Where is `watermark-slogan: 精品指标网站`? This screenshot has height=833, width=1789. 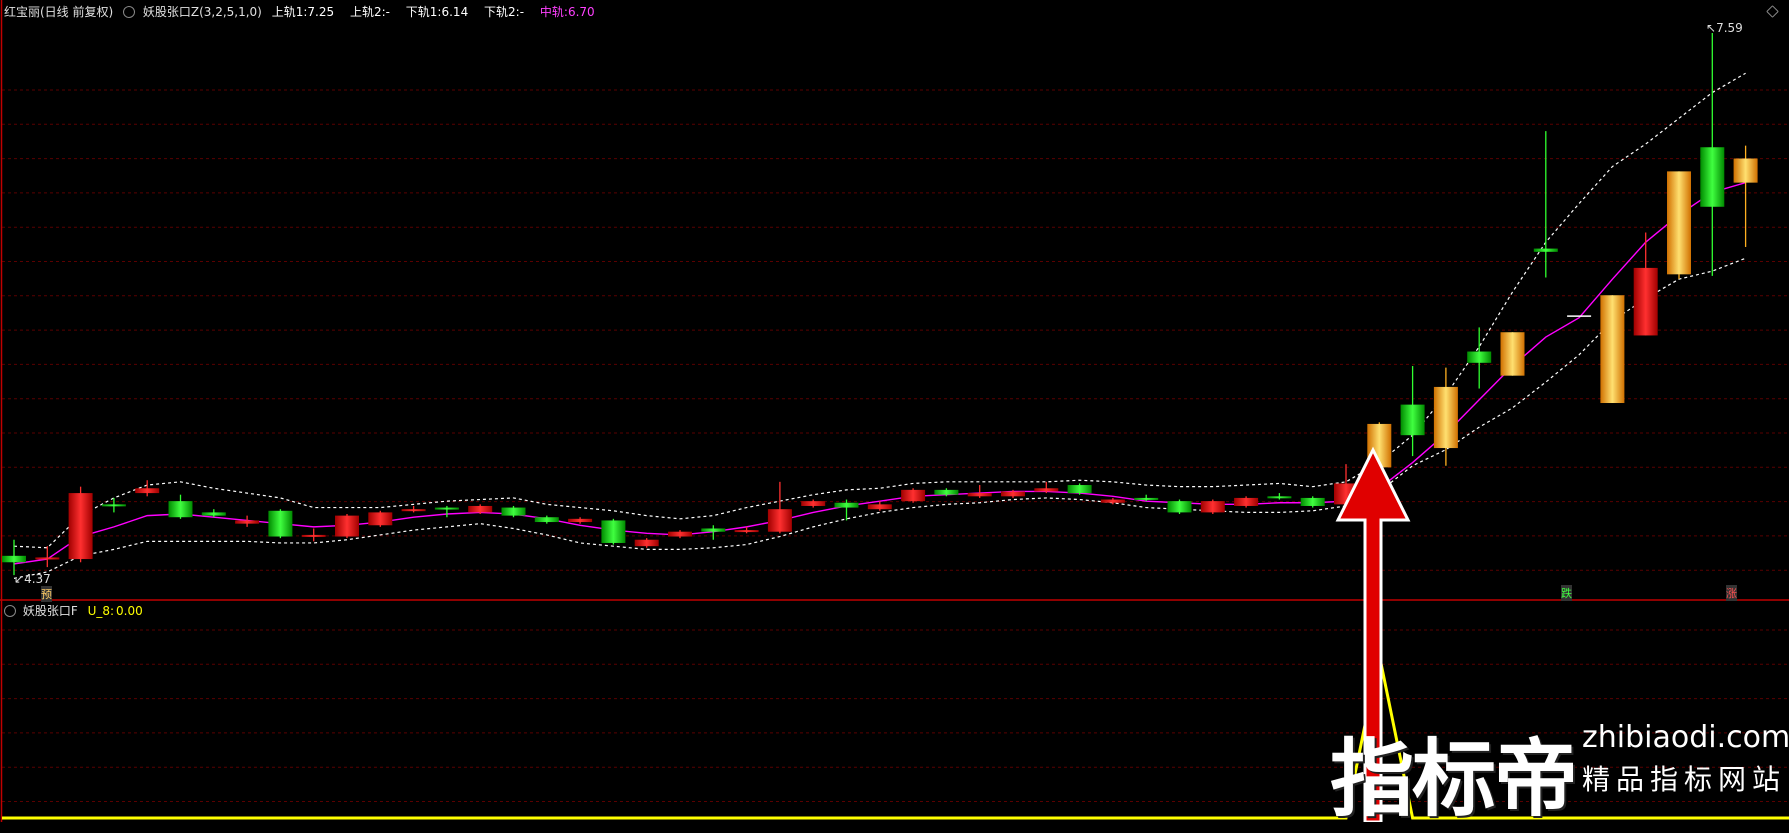
watermark-slogan: 精品指标网站 is located at coordinates (1684, 779).